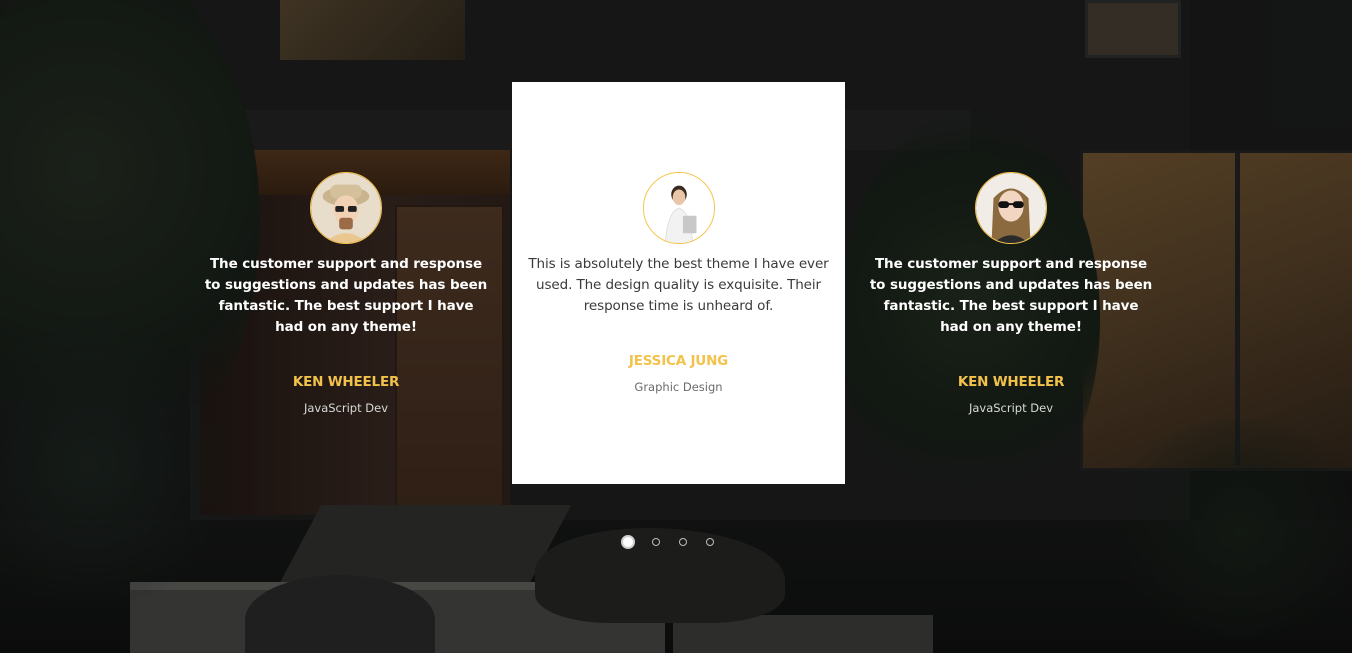 This screenshot has height=653, width=1352. Describe the element at coordinates (678, 387) in the screenshot. I see `testimonial-author-role: Graphic Design` at that location.